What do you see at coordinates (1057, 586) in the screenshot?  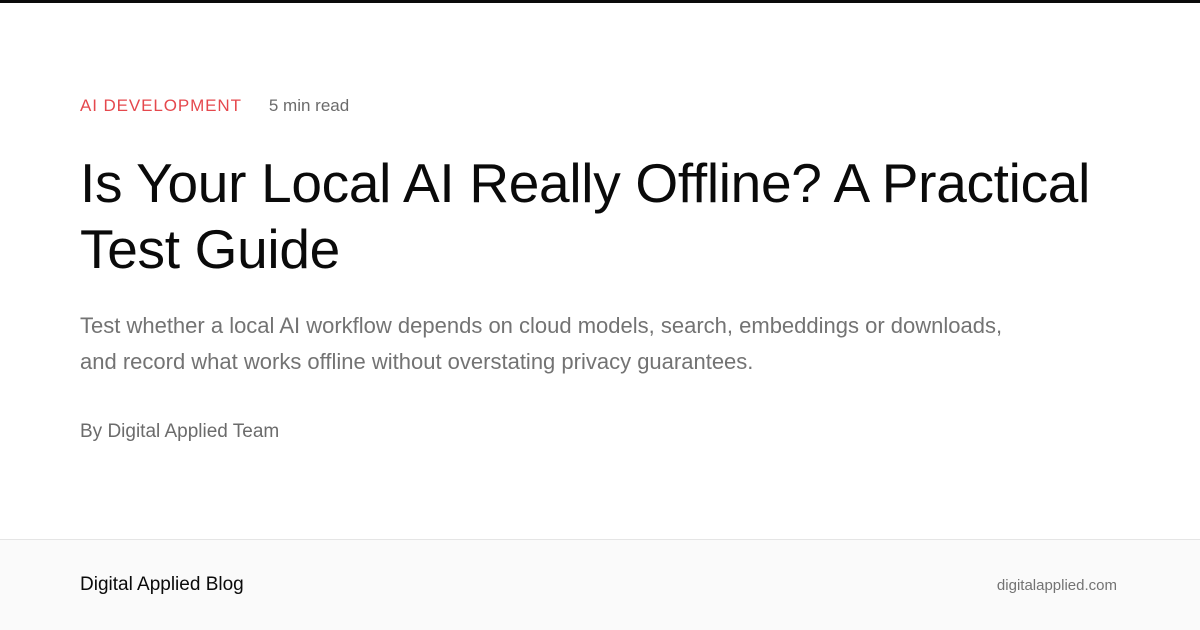 I see `footer-domain: digitalapplied.com` at bounding box center [1057, 586].